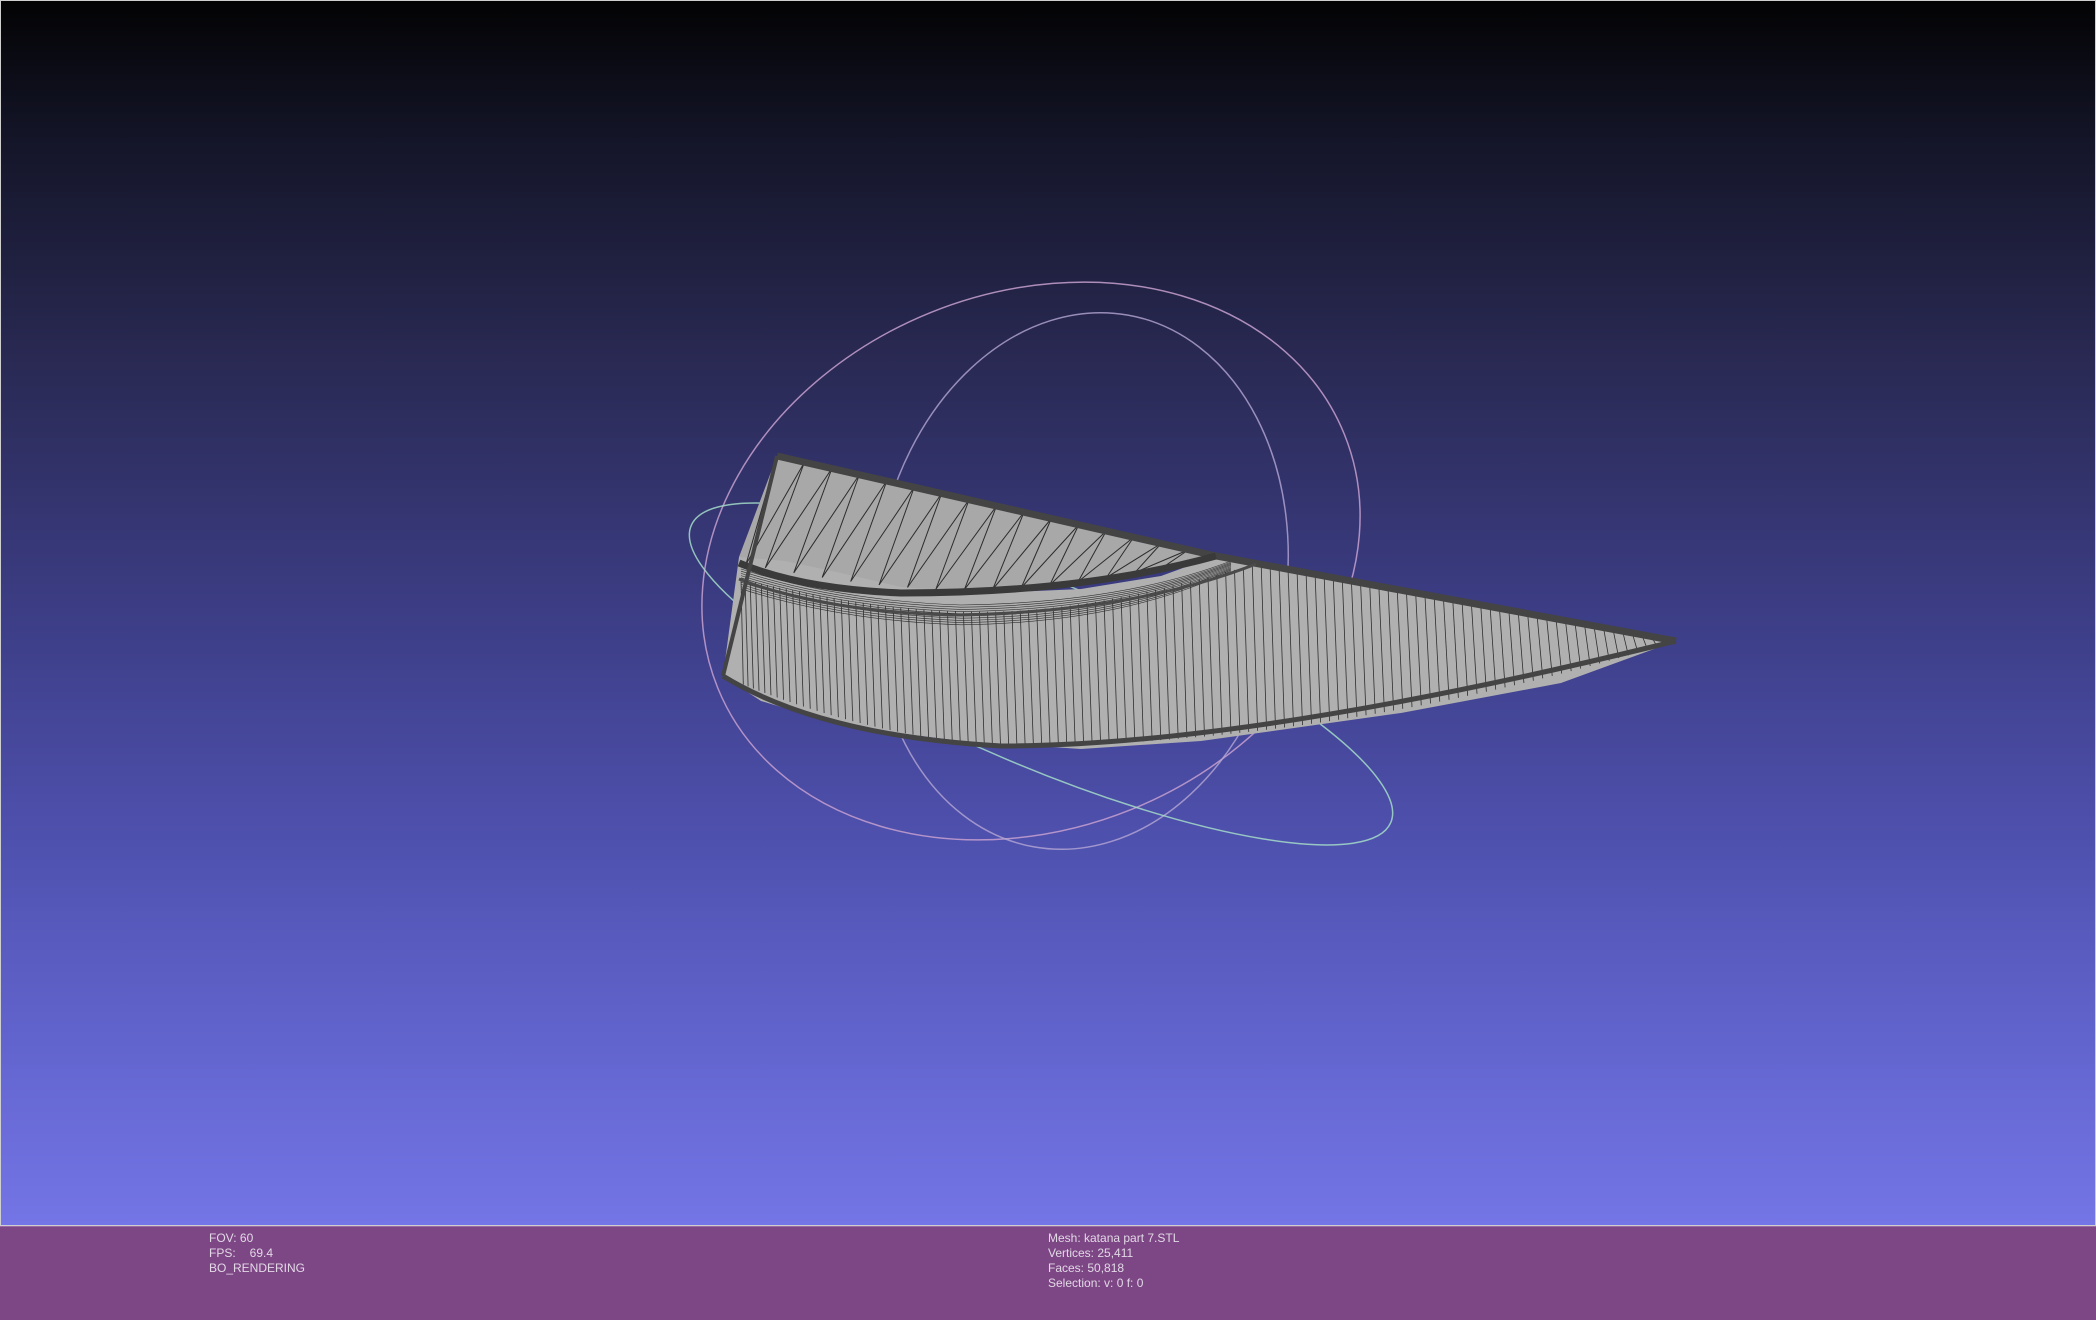 This screenshot has width=2096, height=1320. What do you see at coordinates (257, 1268) in the screenshot?
I see `render-mode-label: BO_RENDERING` at bounding box center [257, 1268].